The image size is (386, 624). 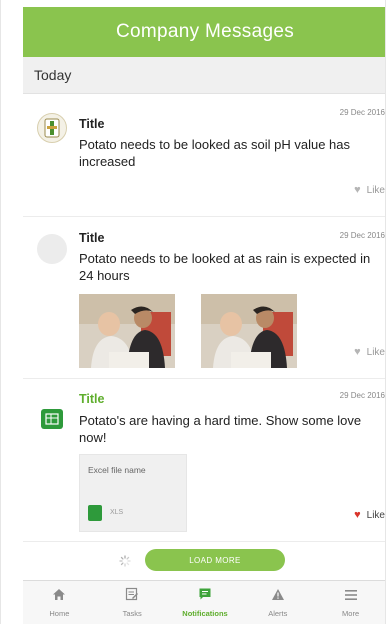 I want to click on file-name: Excel file name, so click(x=117, y=470).